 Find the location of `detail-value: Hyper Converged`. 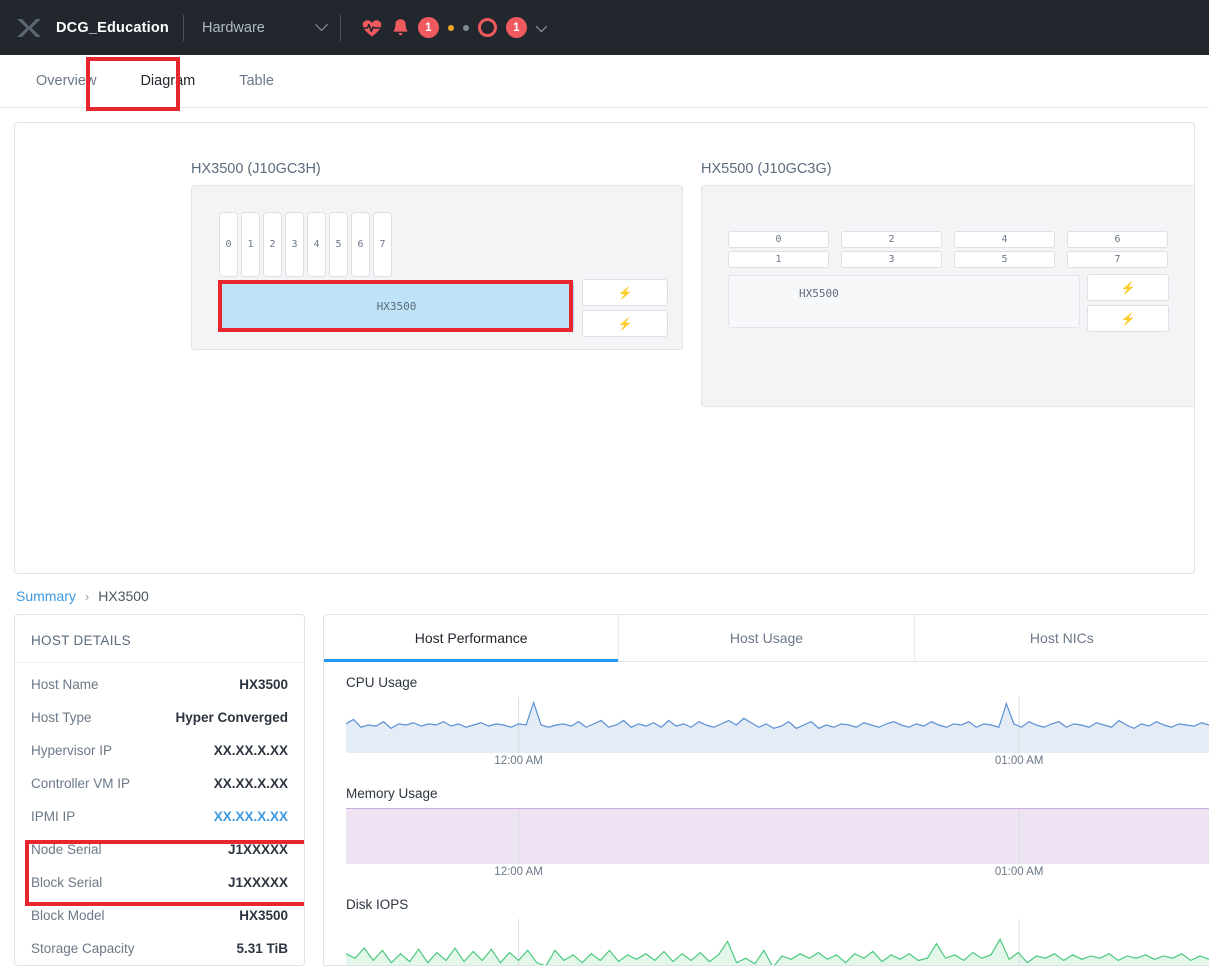

detail-value: Hyper Converged is located at coordinates (231, 717).